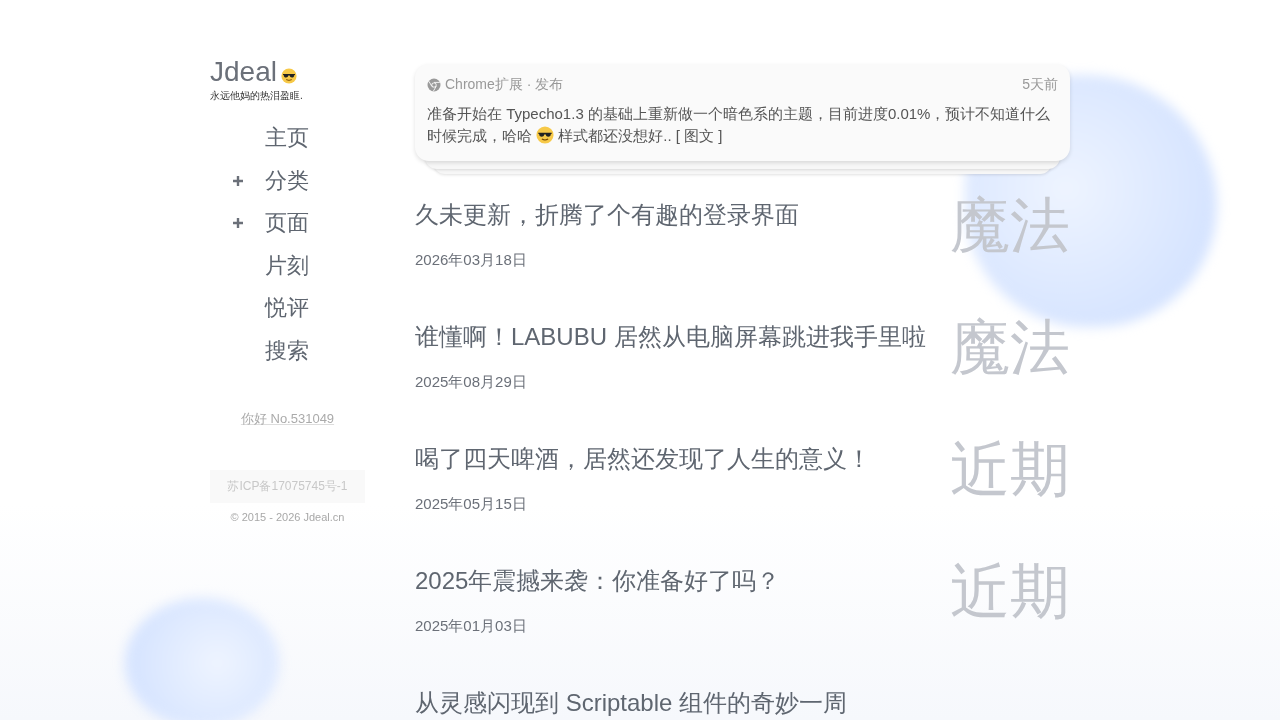  What do you see at coordinates (471, 626) in the screenshot?
I see `post-date: 2025年01月03日` at bounding box center [471, 626].